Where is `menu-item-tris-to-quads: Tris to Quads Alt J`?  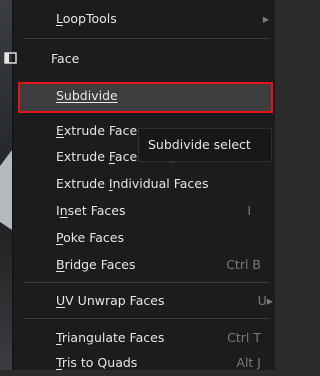 menu-item-tris-to-quads: Tris to Quads Alt J is located at coordinates (144, 363).